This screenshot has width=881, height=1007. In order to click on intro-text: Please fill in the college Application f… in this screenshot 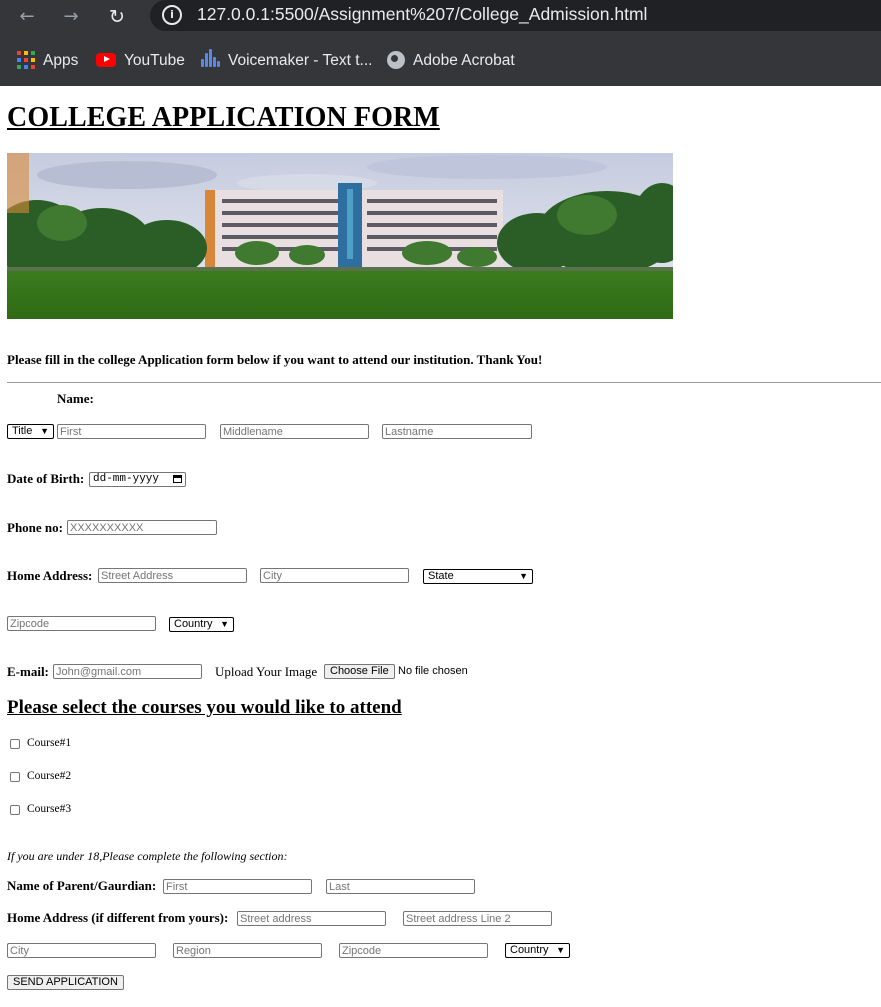, I will do `click(275, 359)`.